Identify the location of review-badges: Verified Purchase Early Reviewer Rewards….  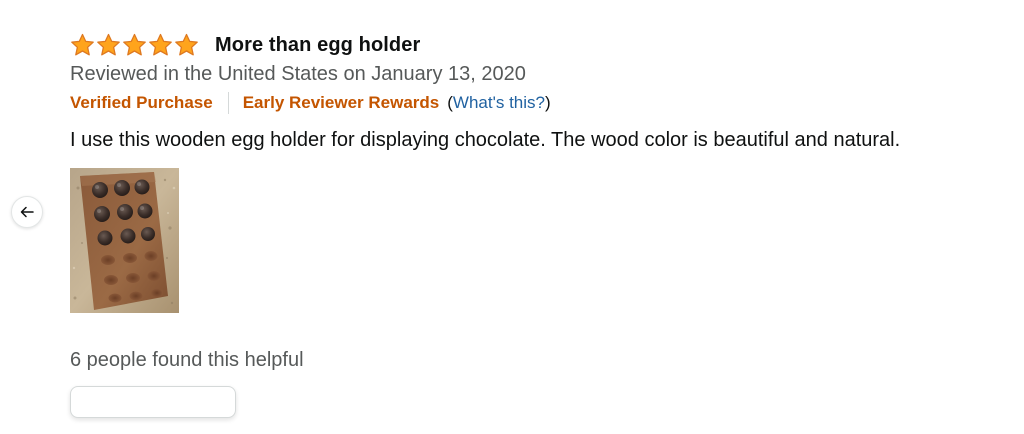
(535, 103).